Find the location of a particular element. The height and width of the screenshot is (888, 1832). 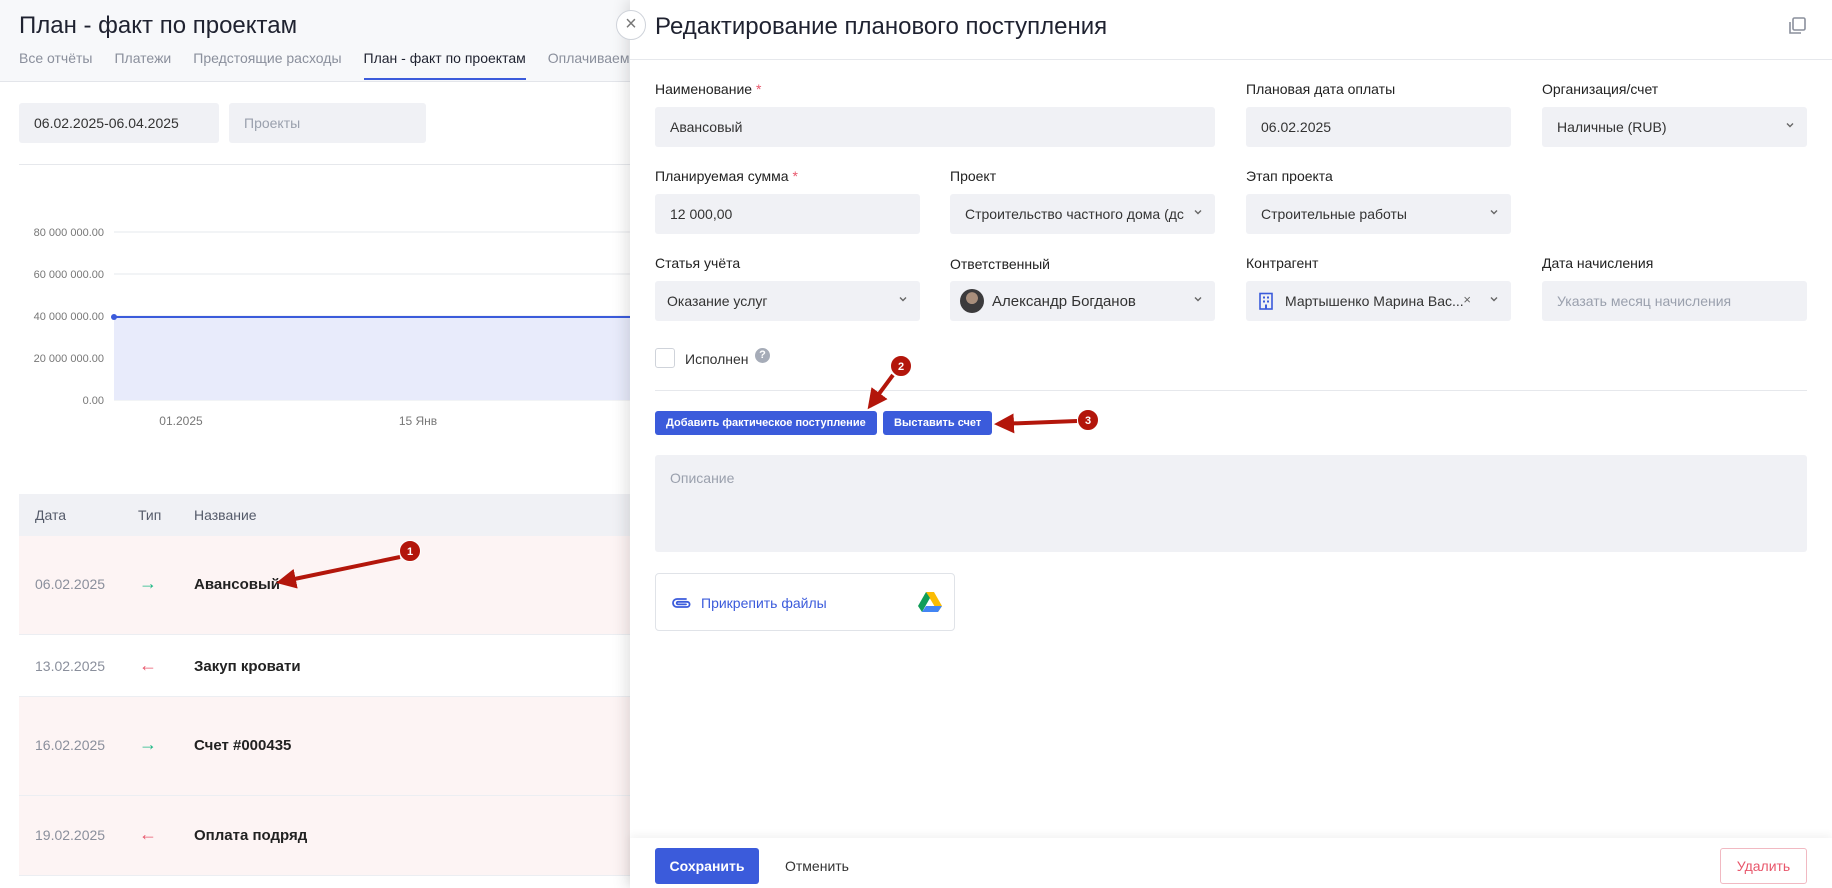

page-title: План - факт по проектам is located at coordinates (158, 25).